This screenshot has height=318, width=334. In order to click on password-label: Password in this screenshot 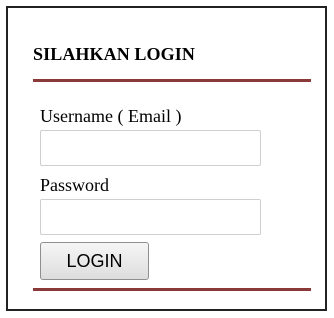, I will do `click(75, 185)`.